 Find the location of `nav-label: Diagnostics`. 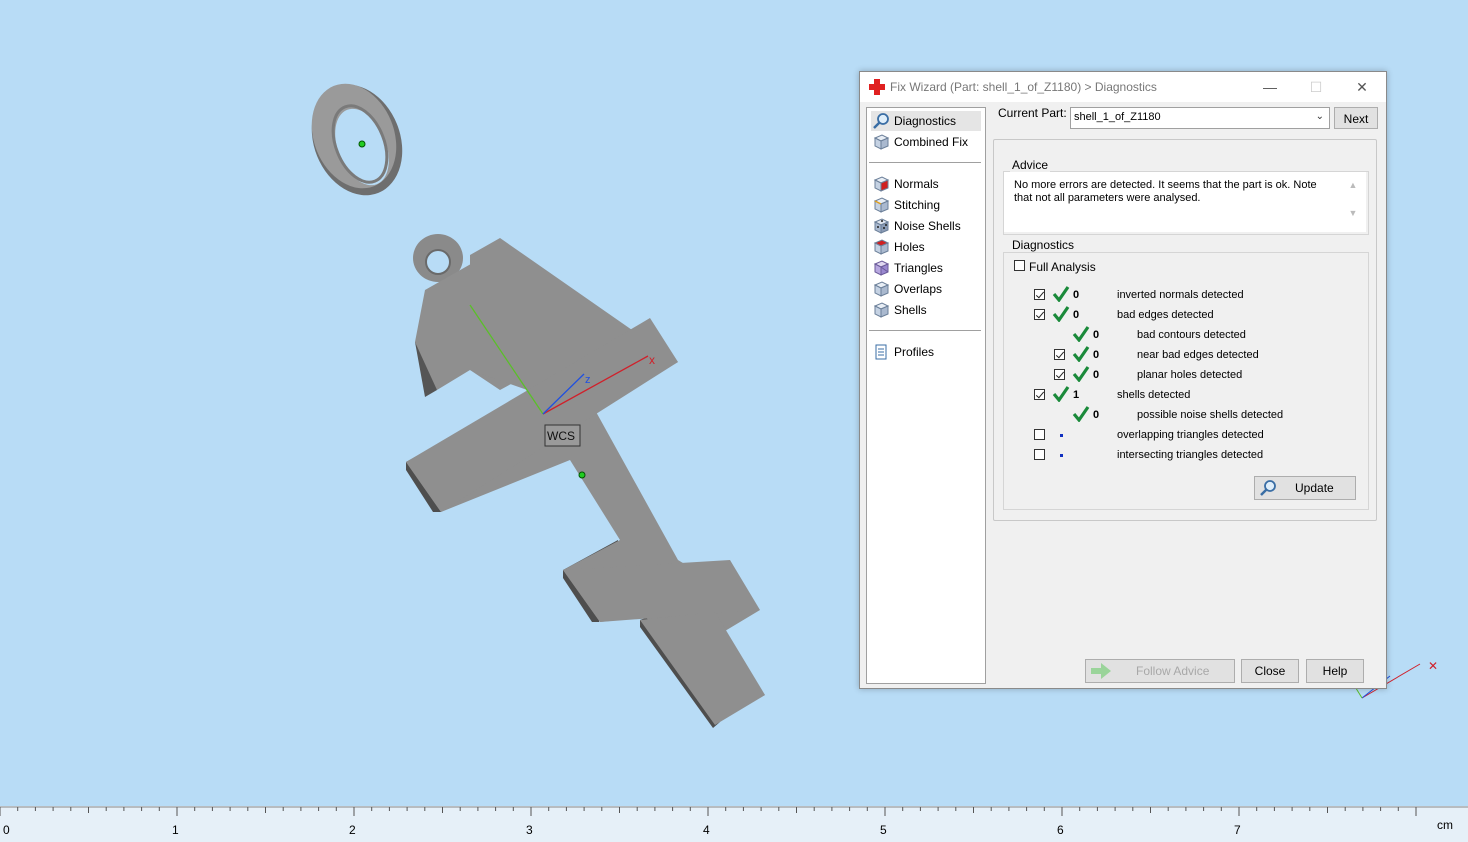

nav-label: Diagnostics is located at coordinates (925, 121).